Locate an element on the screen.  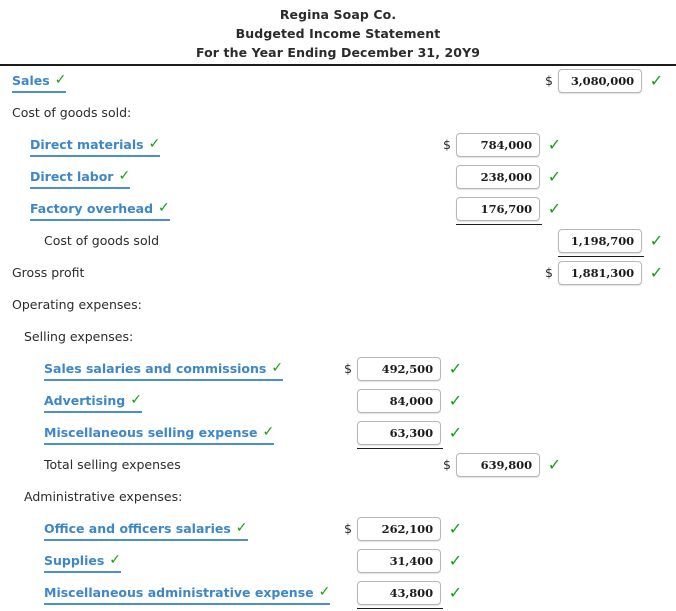
amount-input: 784,000 is located at coordinates (498, 145).